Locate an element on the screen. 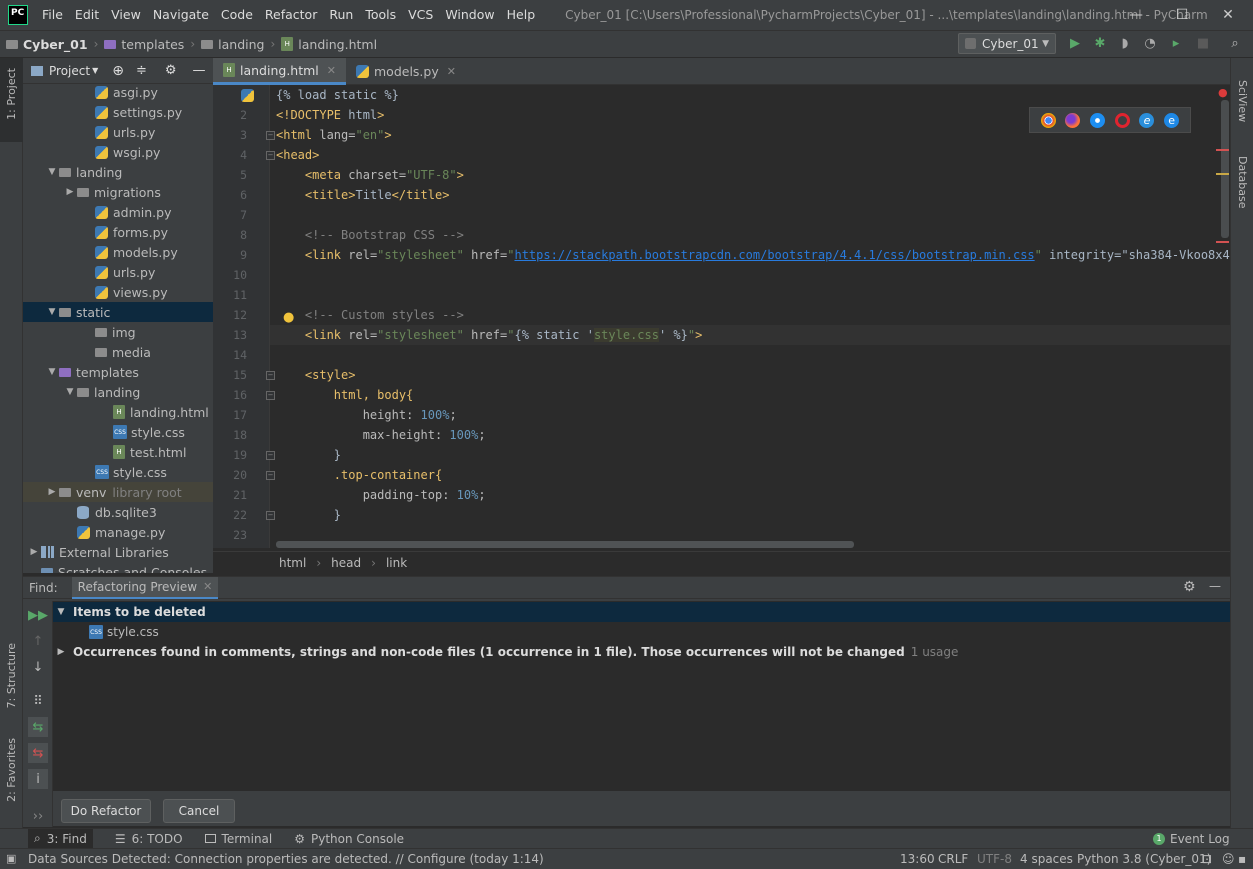 This screenshot has height=869, width=1253. more-icon: ›› is located at coordinates (38, 816).